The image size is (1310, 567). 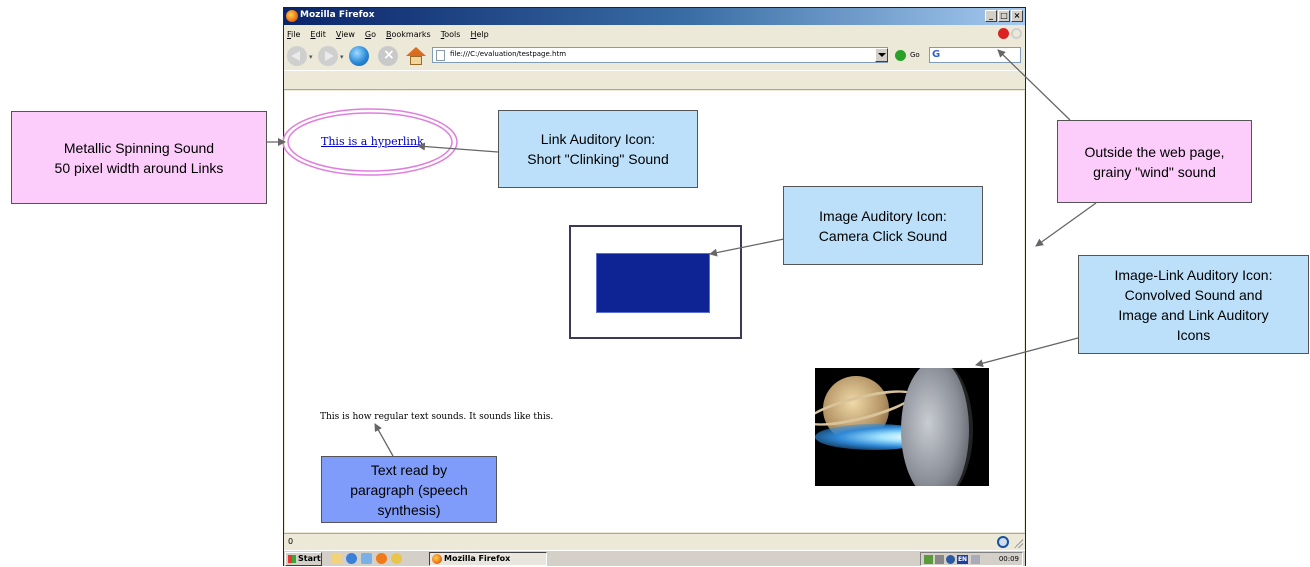 What do you see at coordinates (975, 559) in the screenshot?
I see `display-tray-icon` at bounding box center [975, 559].